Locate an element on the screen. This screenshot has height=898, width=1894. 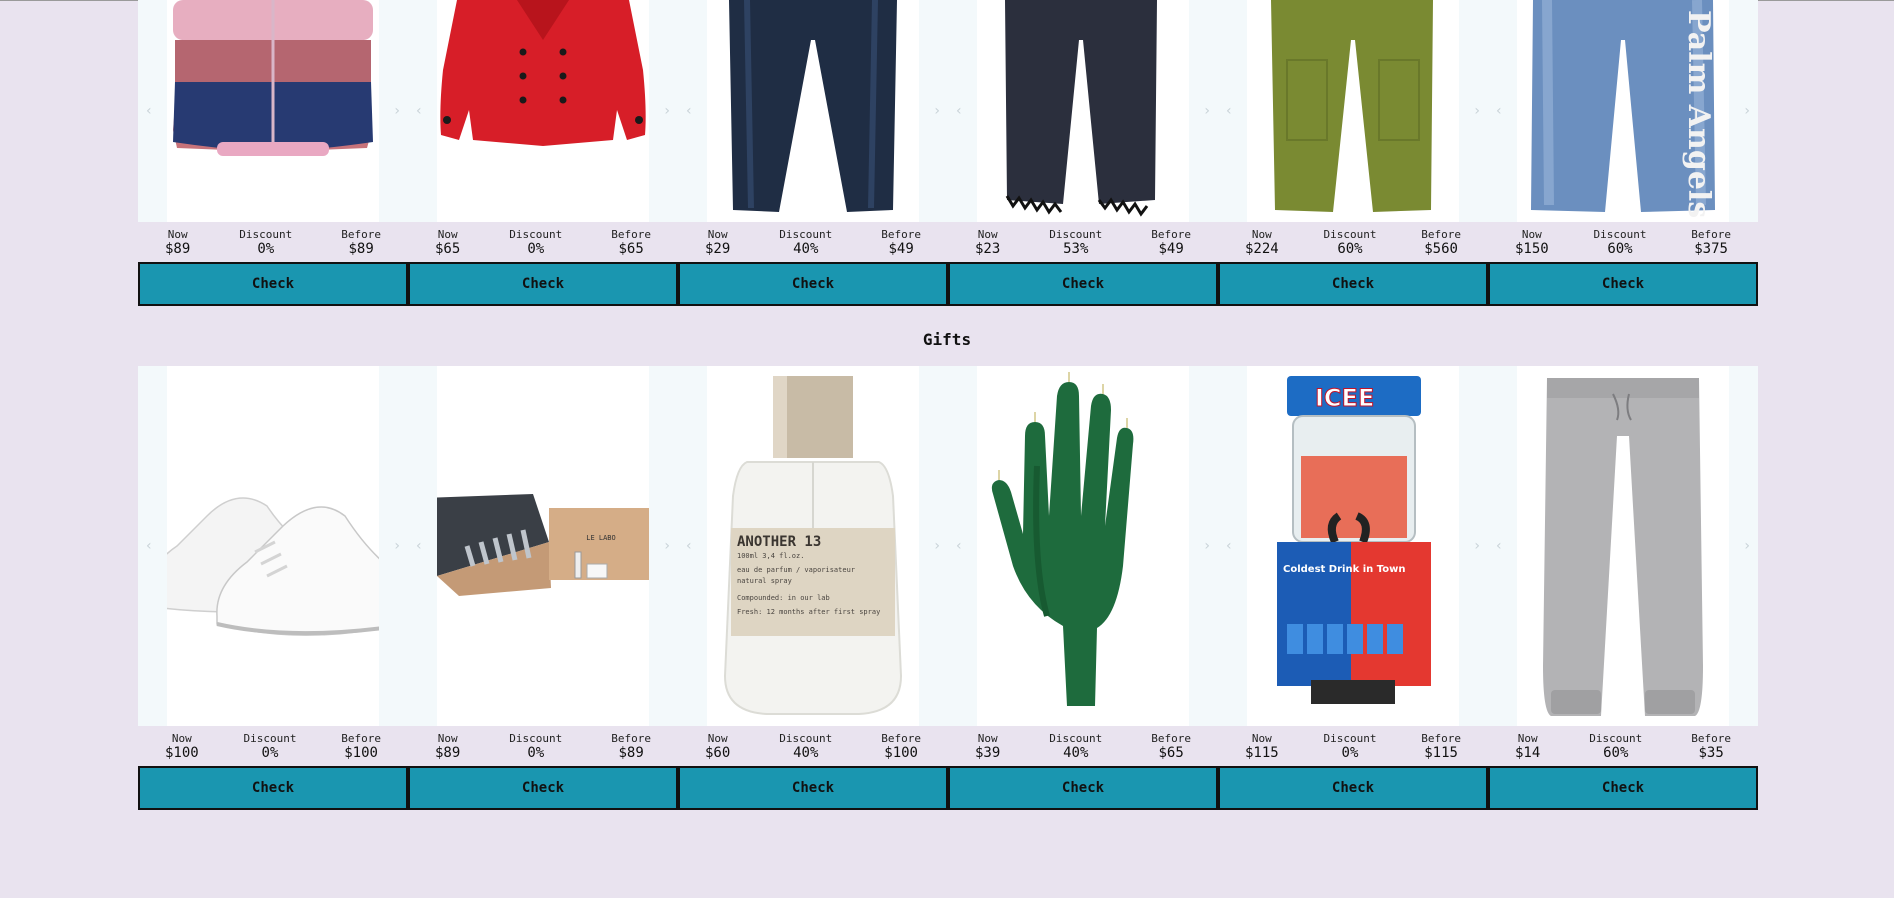
price-info: Now $150 Discount 60% Before $375 is located at coordinates (1623, 242).